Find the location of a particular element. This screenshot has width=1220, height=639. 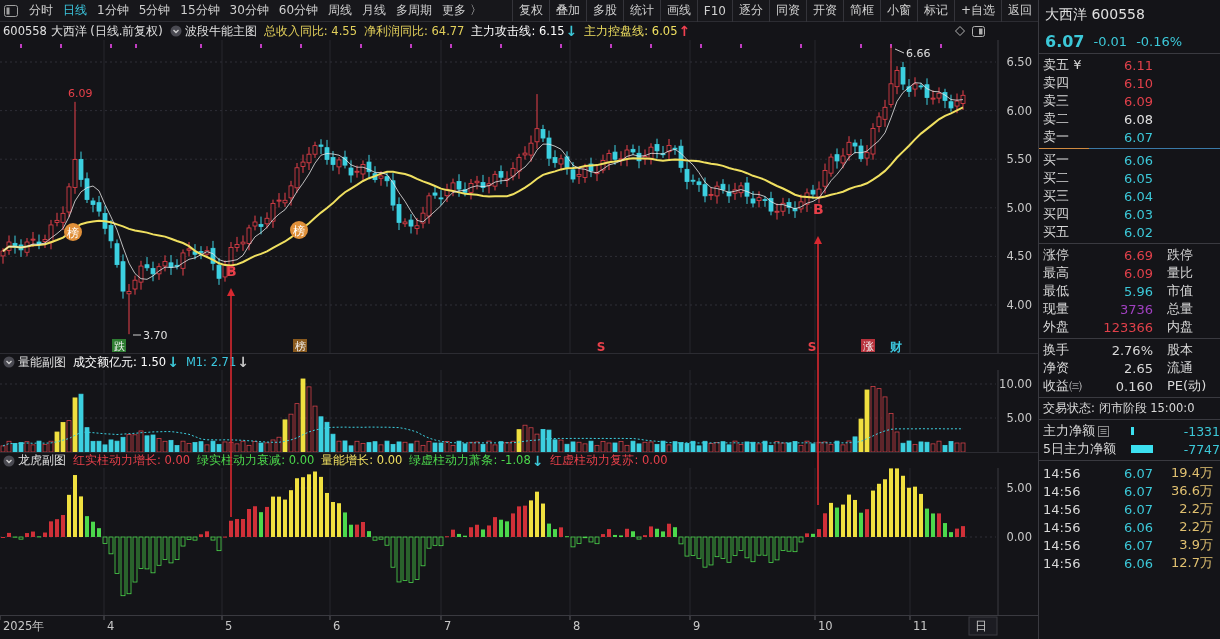

trade-price: 6.07 is located at coordinates (1138, 509).